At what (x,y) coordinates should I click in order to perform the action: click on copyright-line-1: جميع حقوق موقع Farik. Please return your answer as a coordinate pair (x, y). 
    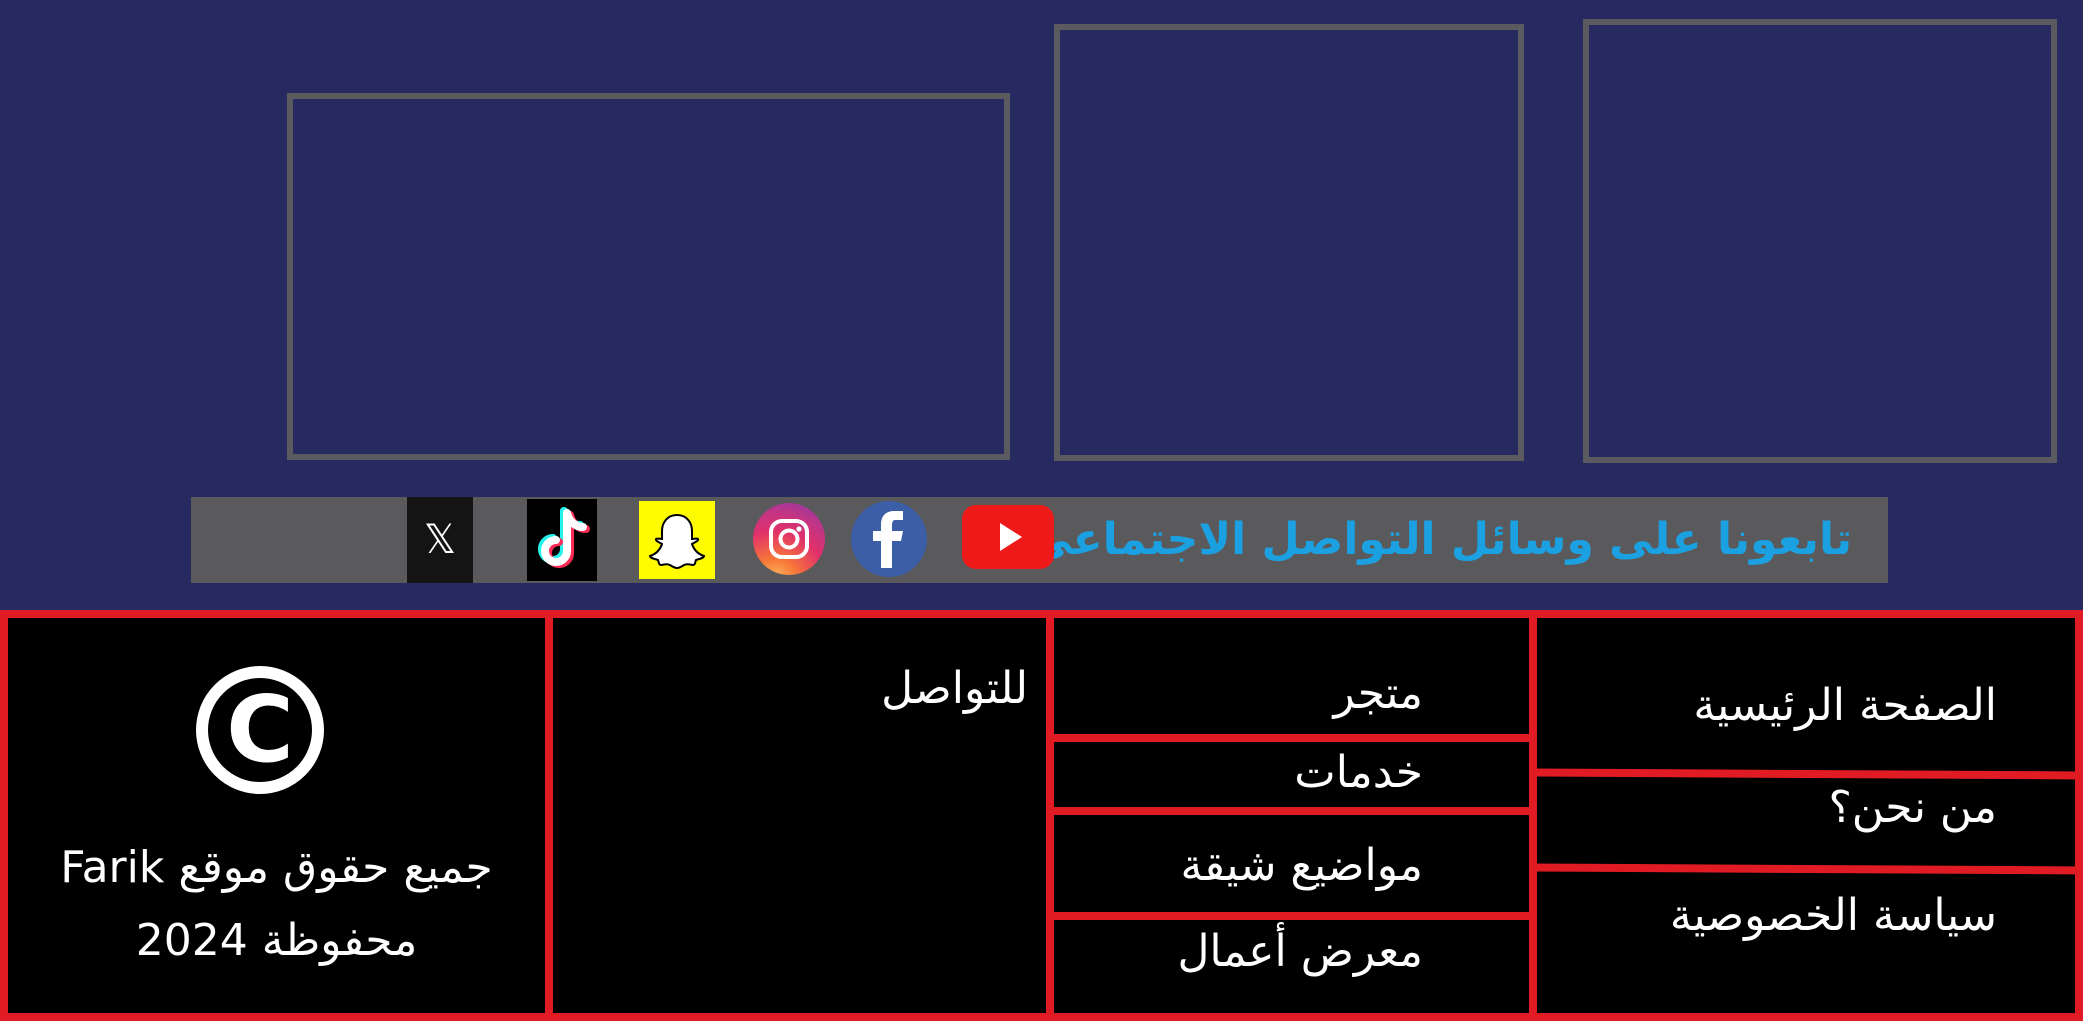
    Looking at the image, I should click on (276, 867).